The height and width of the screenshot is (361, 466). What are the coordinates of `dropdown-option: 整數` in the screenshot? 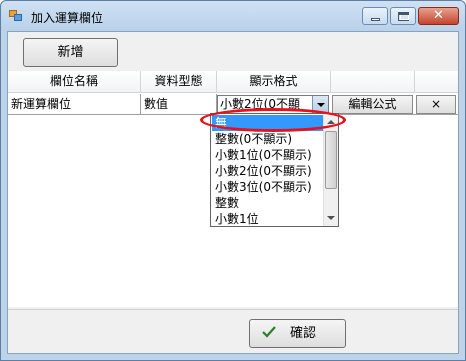 It's located at (267, 203).